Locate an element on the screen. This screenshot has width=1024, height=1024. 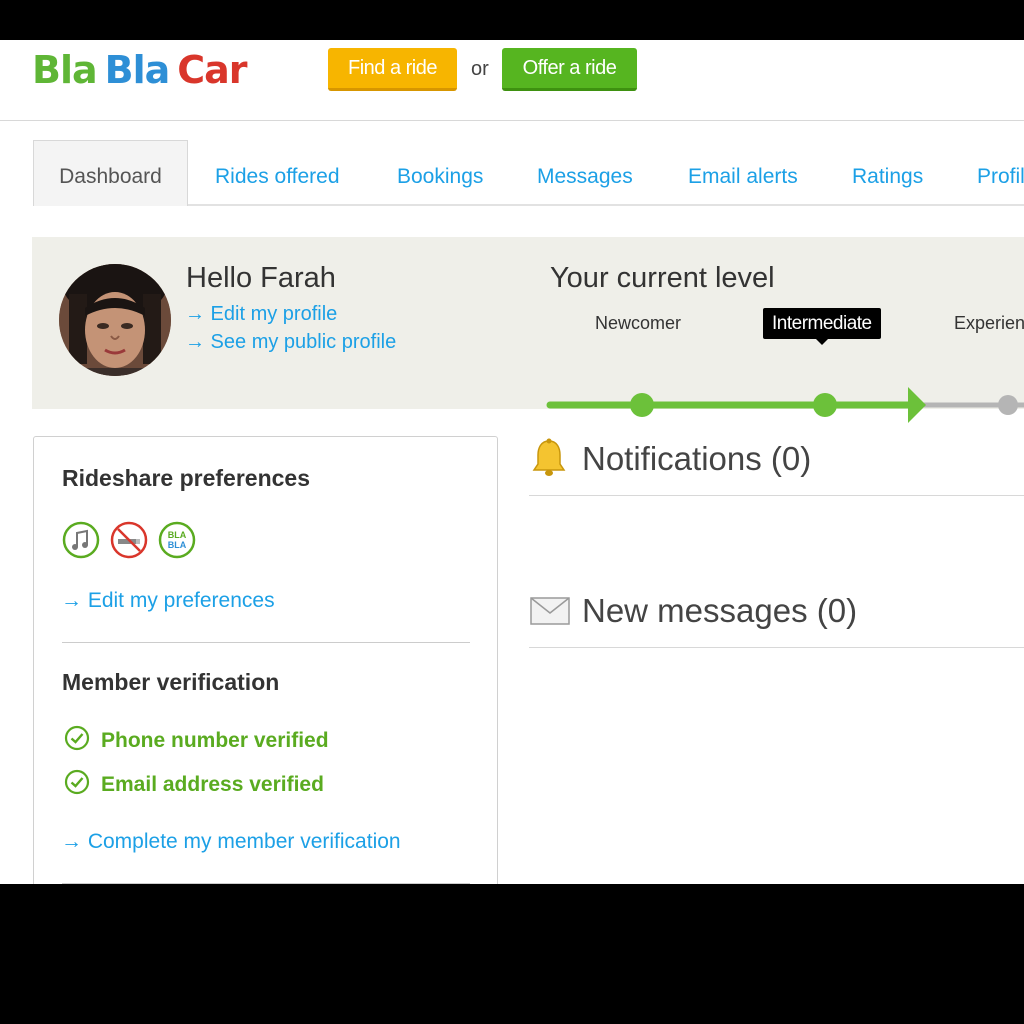
level-label-newcomer: Newcomer is located at coordinates (638, 323).